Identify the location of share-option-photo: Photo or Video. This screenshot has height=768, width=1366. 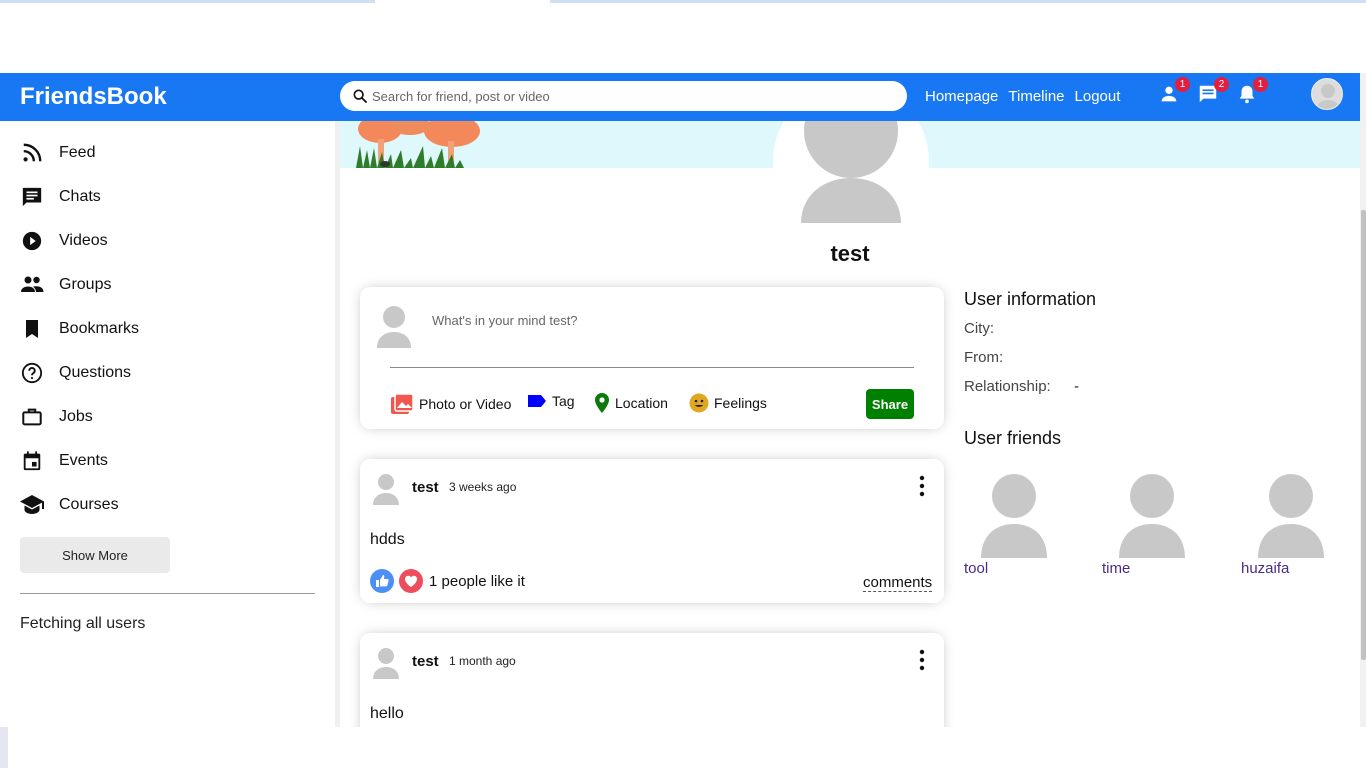
(450, 404).